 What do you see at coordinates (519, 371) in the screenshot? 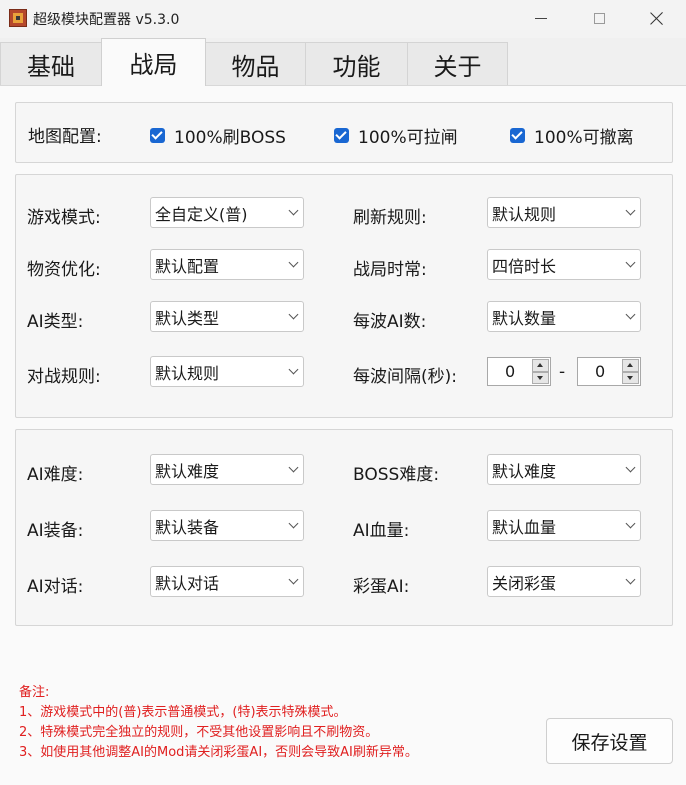
I see `wave-interval-min-spinner: 0` at bounding box center [519, 371].